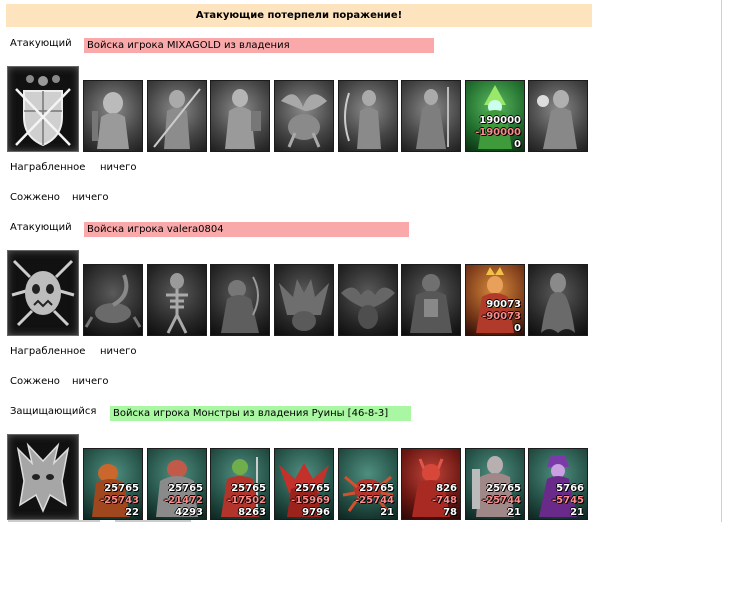 The width and height of the screenshot is (750, 600). What do you see at coordinates (304, 300) in the screenshot?
I see `gargoyle-unit-icon` at bounding box center [304, 300].